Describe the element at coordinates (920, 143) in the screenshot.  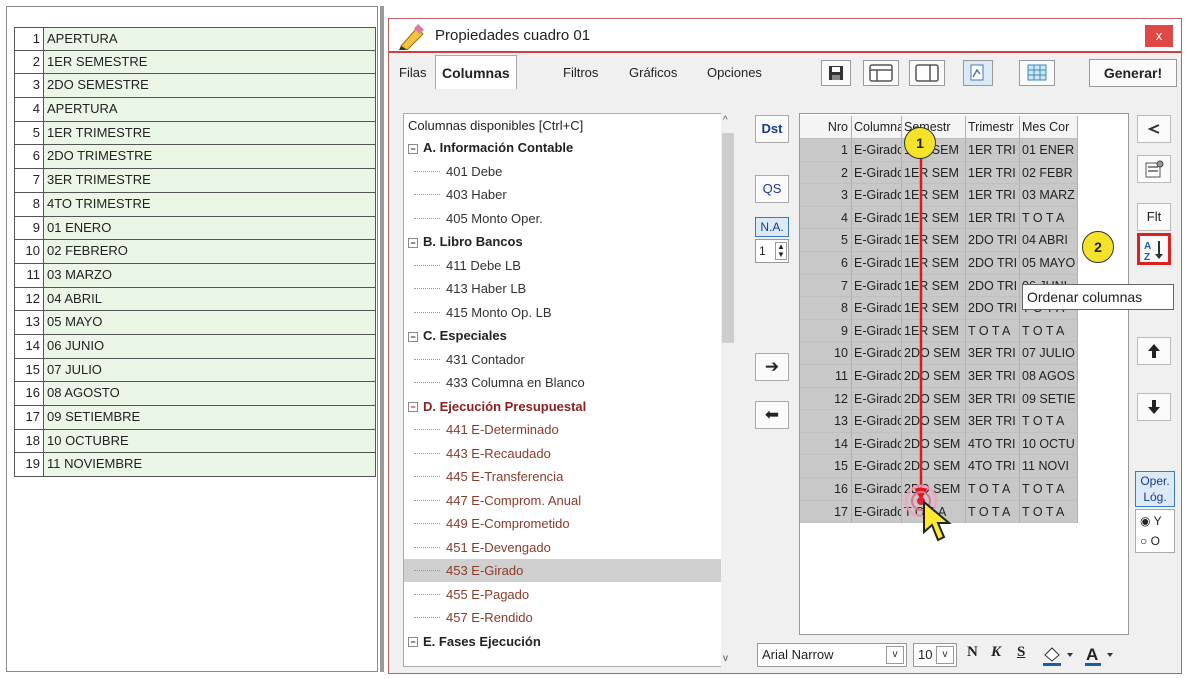
I see `step-marker-1: 1` at that location.